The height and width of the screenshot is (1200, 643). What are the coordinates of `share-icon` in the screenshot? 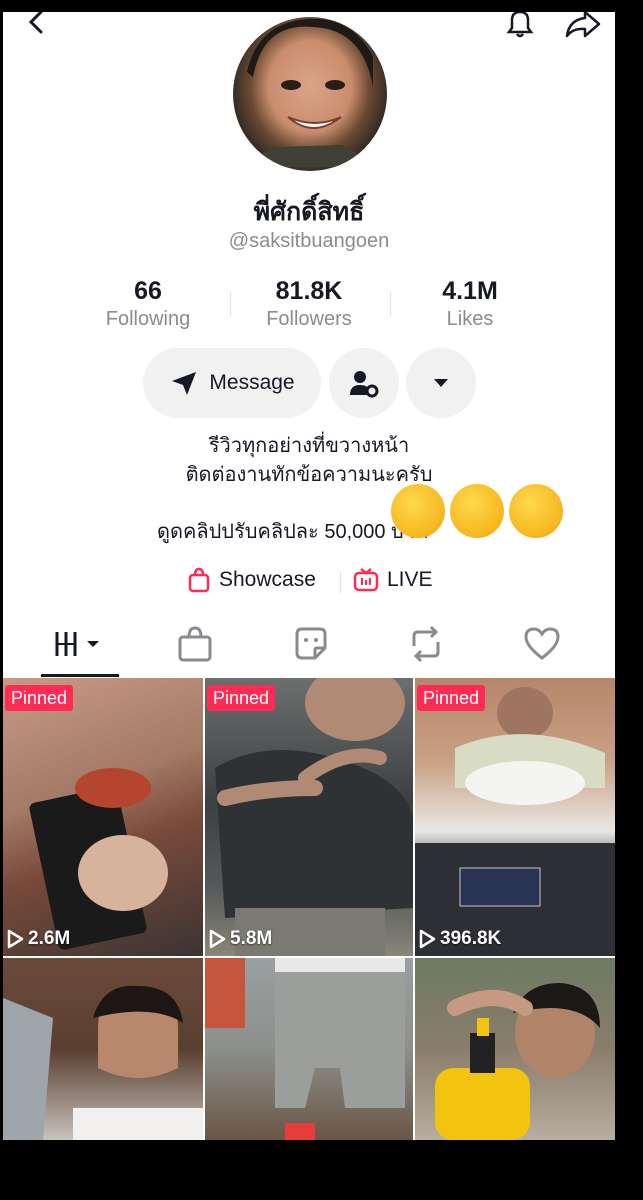 It's located at (583, 26).